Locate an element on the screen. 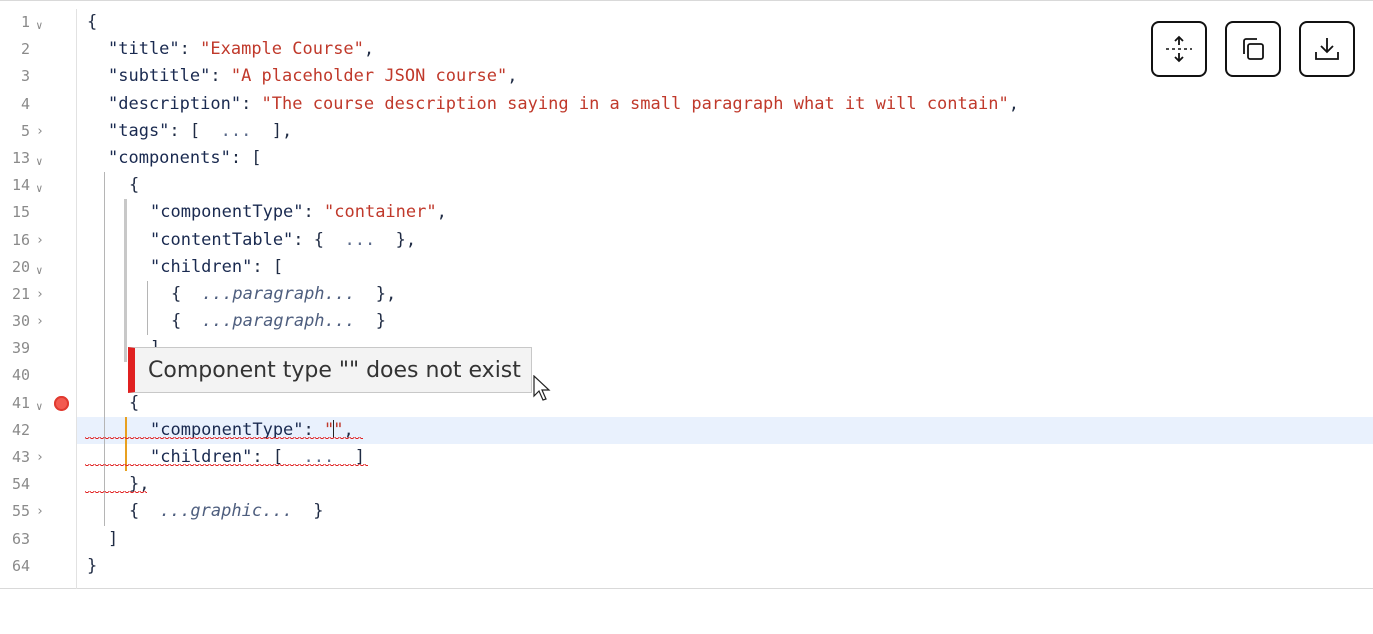  error-squiggle is located at coordinates (226, 466).